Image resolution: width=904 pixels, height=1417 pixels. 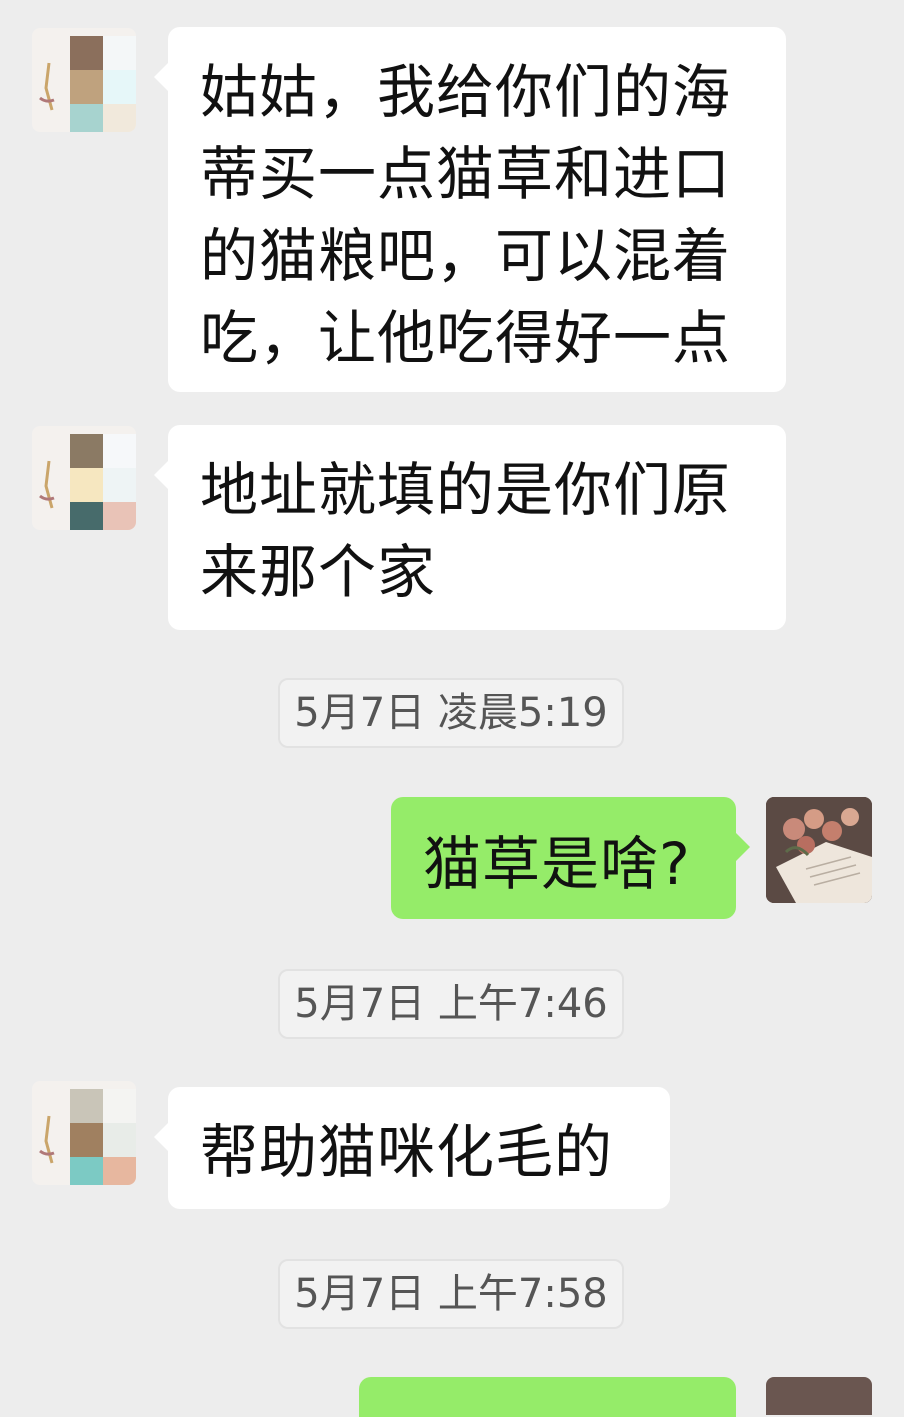 I want to click on self-avatar-partial, so click(x=819, y=1396).